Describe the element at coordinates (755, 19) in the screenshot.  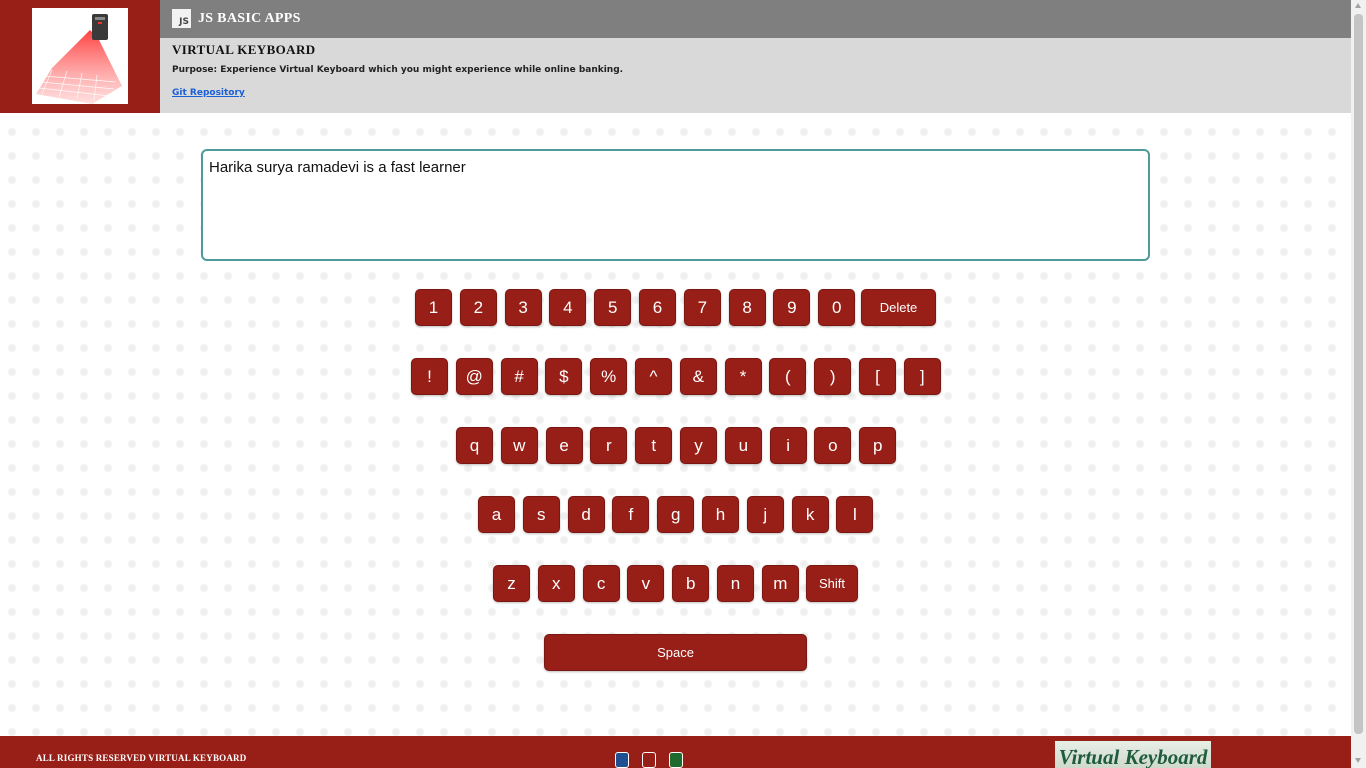
I see `app-title-bar: JS JS BASIC APPS` at that location.